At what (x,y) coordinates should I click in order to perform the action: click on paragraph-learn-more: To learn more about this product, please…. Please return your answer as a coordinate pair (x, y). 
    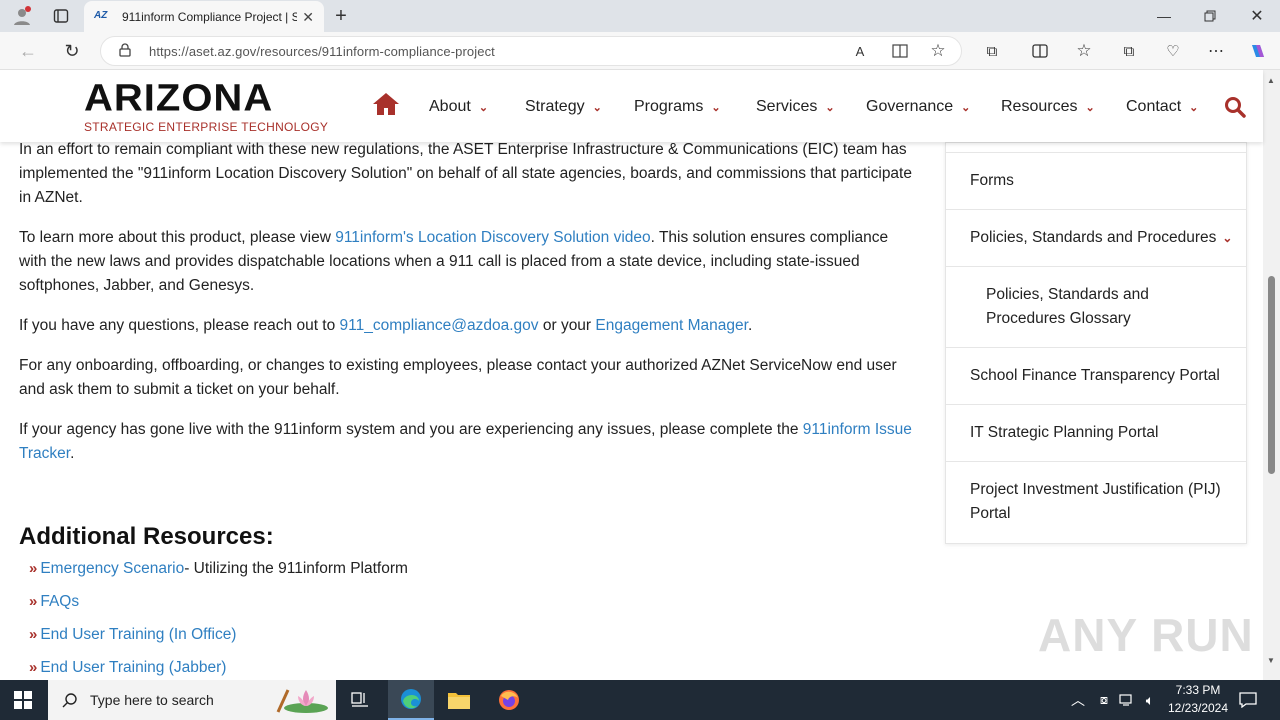
    Looking at the image, I should click on (454, 261).